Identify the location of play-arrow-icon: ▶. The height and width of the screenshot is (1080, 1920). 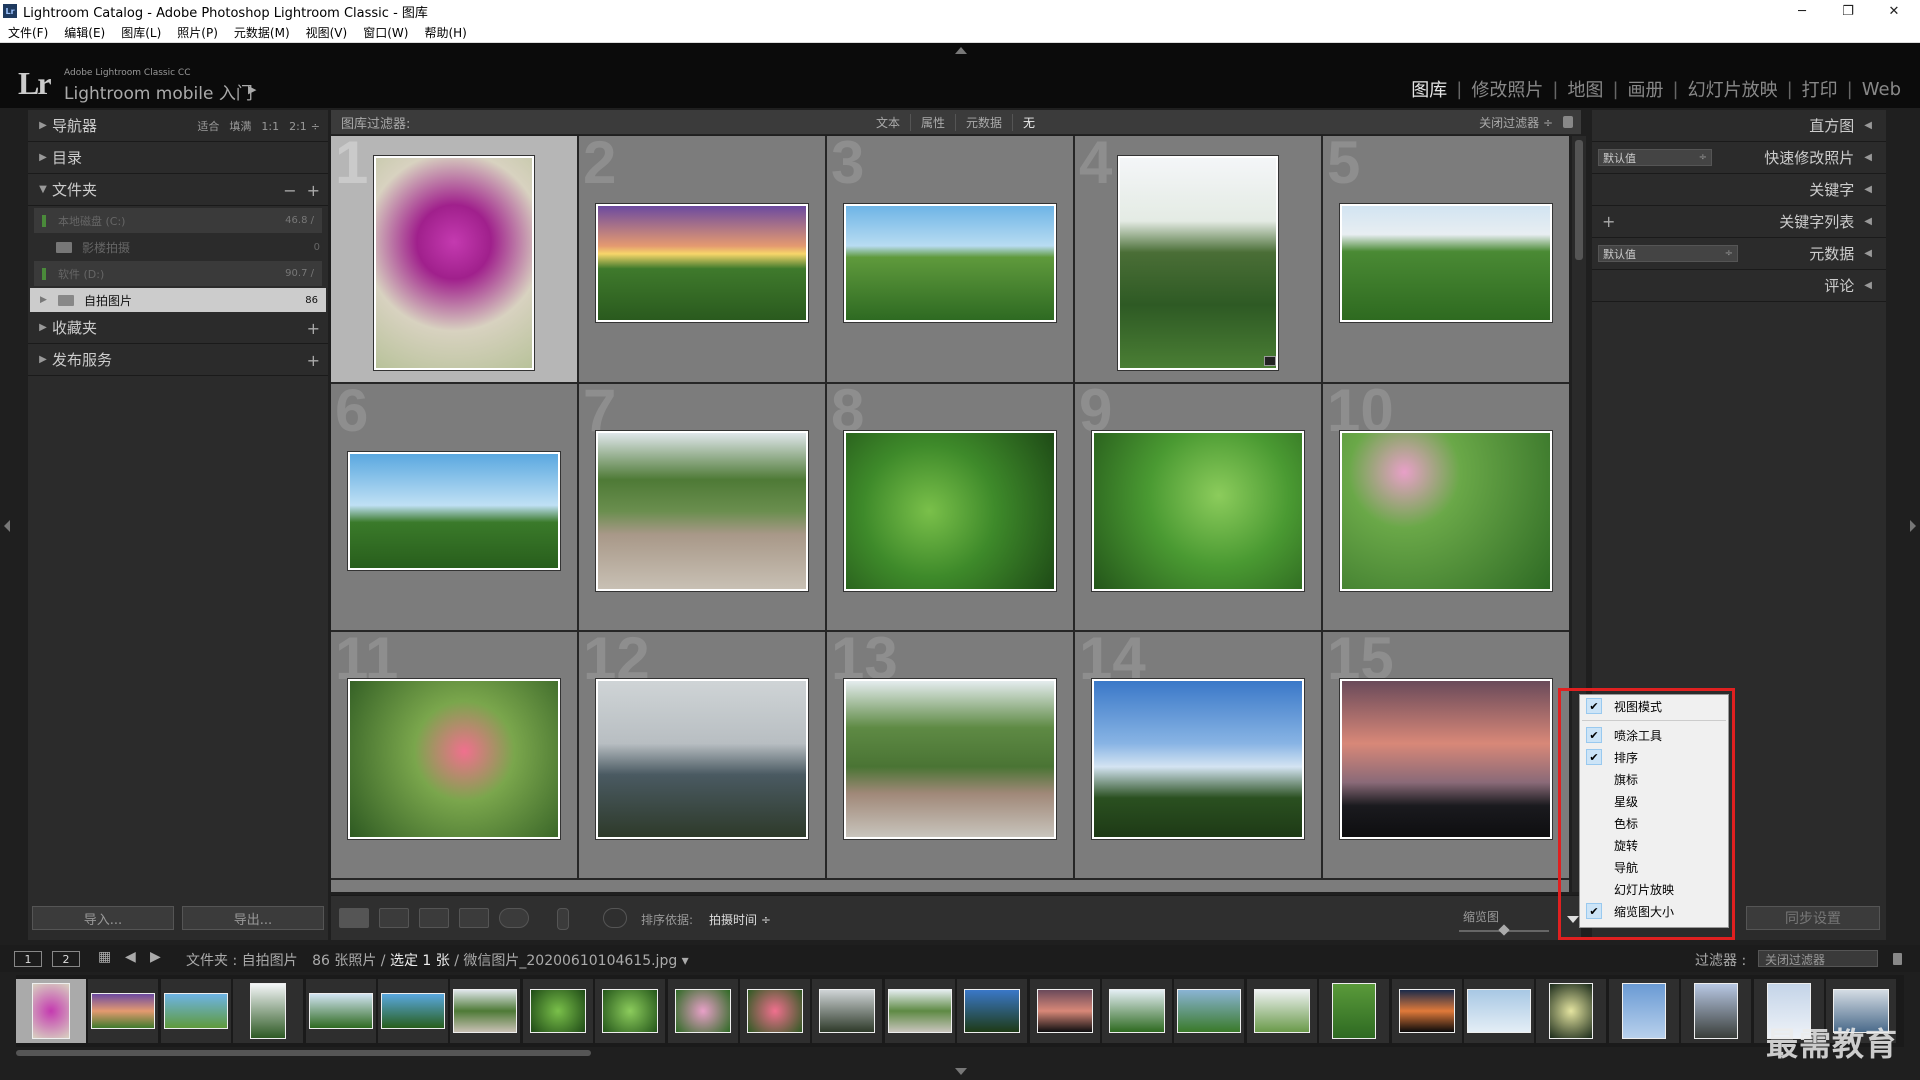
(252, 89).